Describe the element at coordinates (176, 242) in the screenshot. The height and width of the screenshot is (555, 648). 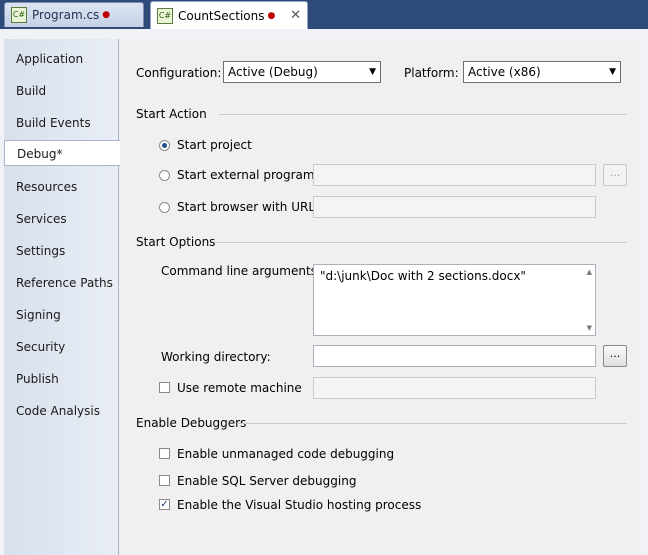
I see `start-options-title: Start Options` at that location.